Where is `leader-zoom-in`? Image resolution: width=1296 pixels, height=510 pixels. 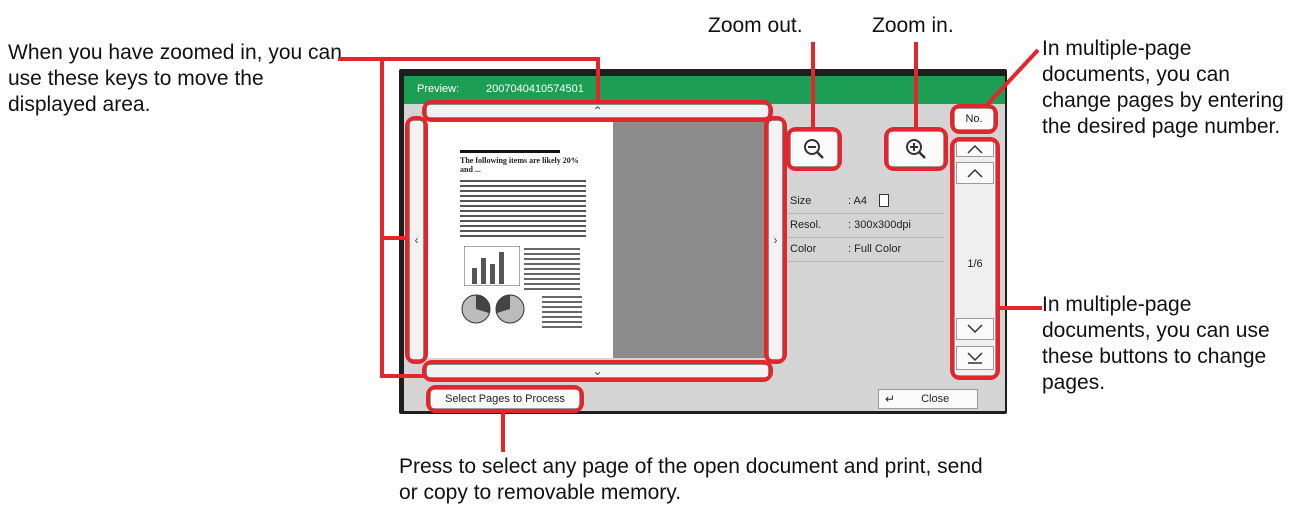 leader-zoom-in is located at coordinates (916, 85).